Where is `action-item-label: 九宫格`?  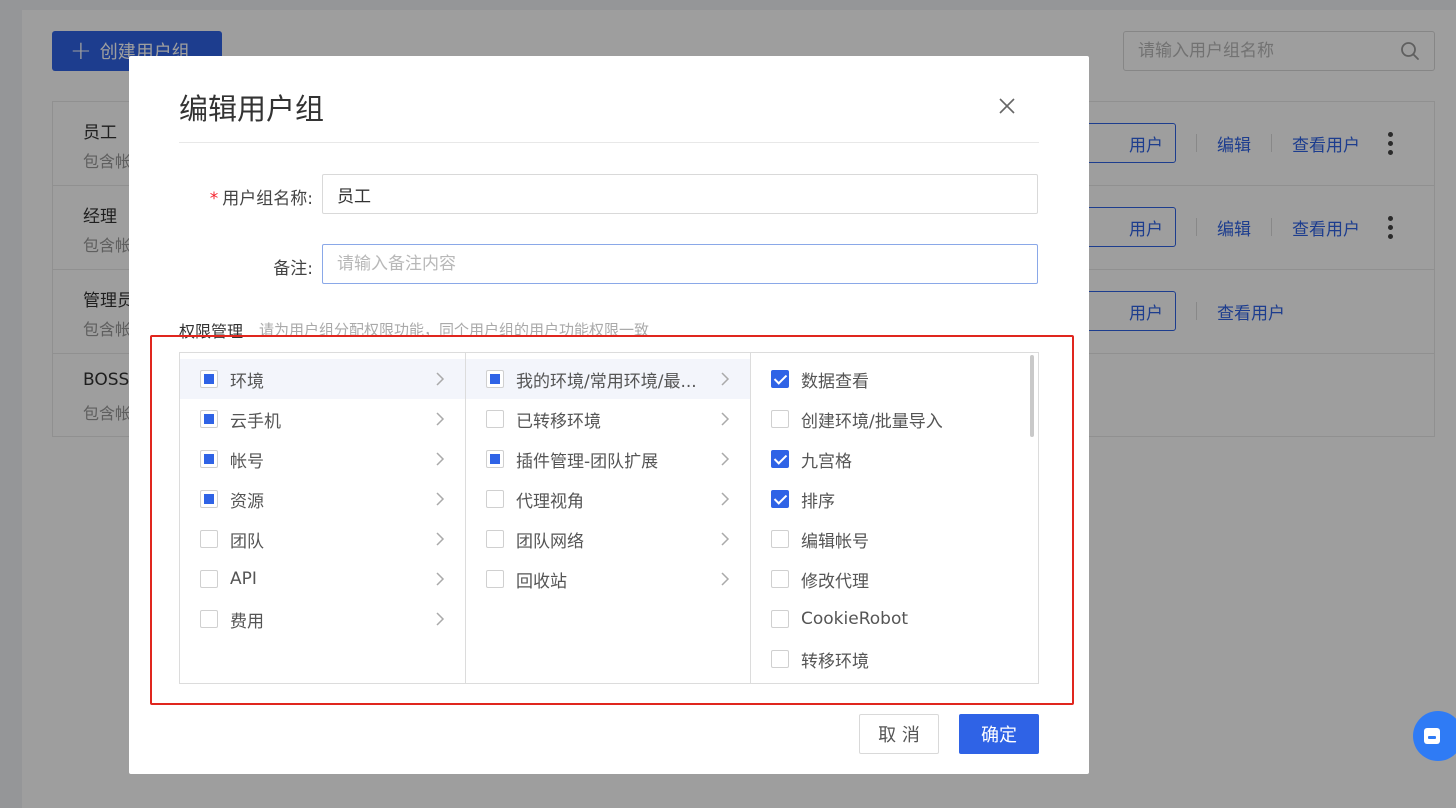 action-item-label: 九宫格 is located at coordinates (826, 461).